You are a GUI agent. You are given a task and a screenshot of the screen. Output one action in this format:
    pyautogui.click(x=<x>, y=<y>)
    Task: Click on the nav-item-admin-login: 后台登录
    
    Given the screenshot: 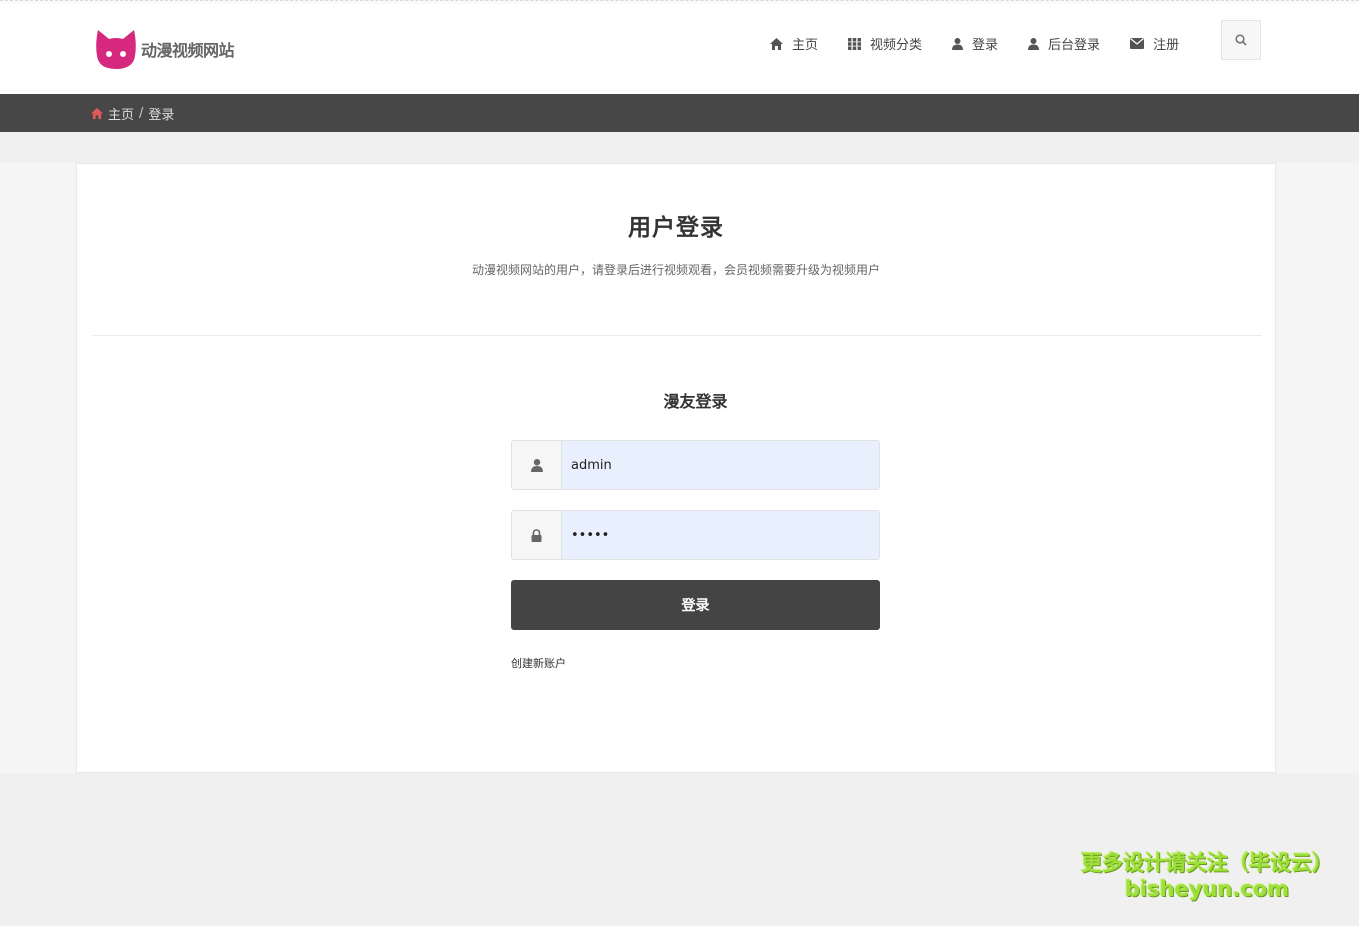 What is the action you would take?
    pyautogui.click(x=1064, y=43)
    